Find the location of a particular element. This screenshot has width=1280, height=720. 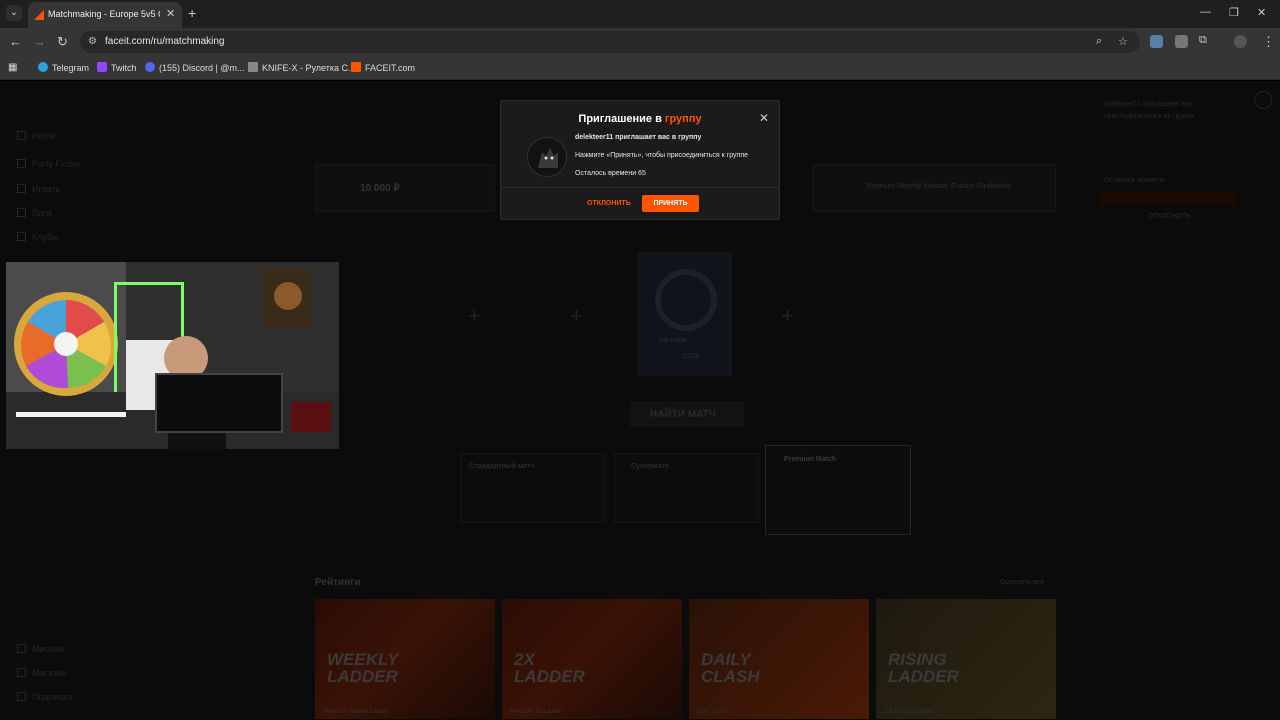

sidebar-item: Клубы is located at coordinates (38, 237).